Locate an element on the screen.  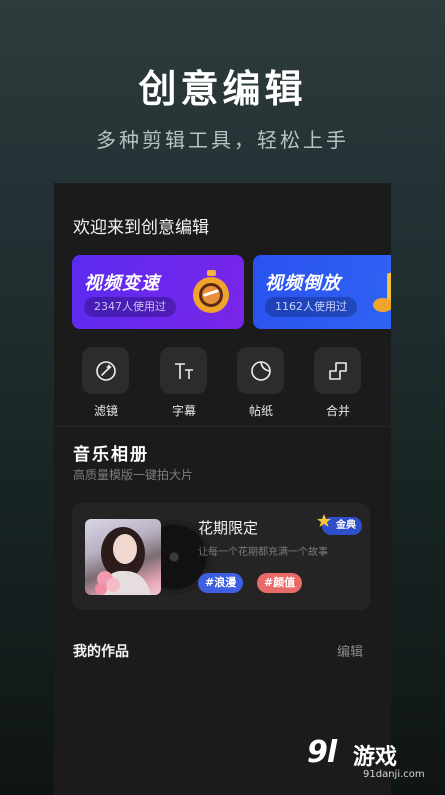
album-section-subtitle: 高质量模版一键拍大片 is located at coordinates (133, 475).